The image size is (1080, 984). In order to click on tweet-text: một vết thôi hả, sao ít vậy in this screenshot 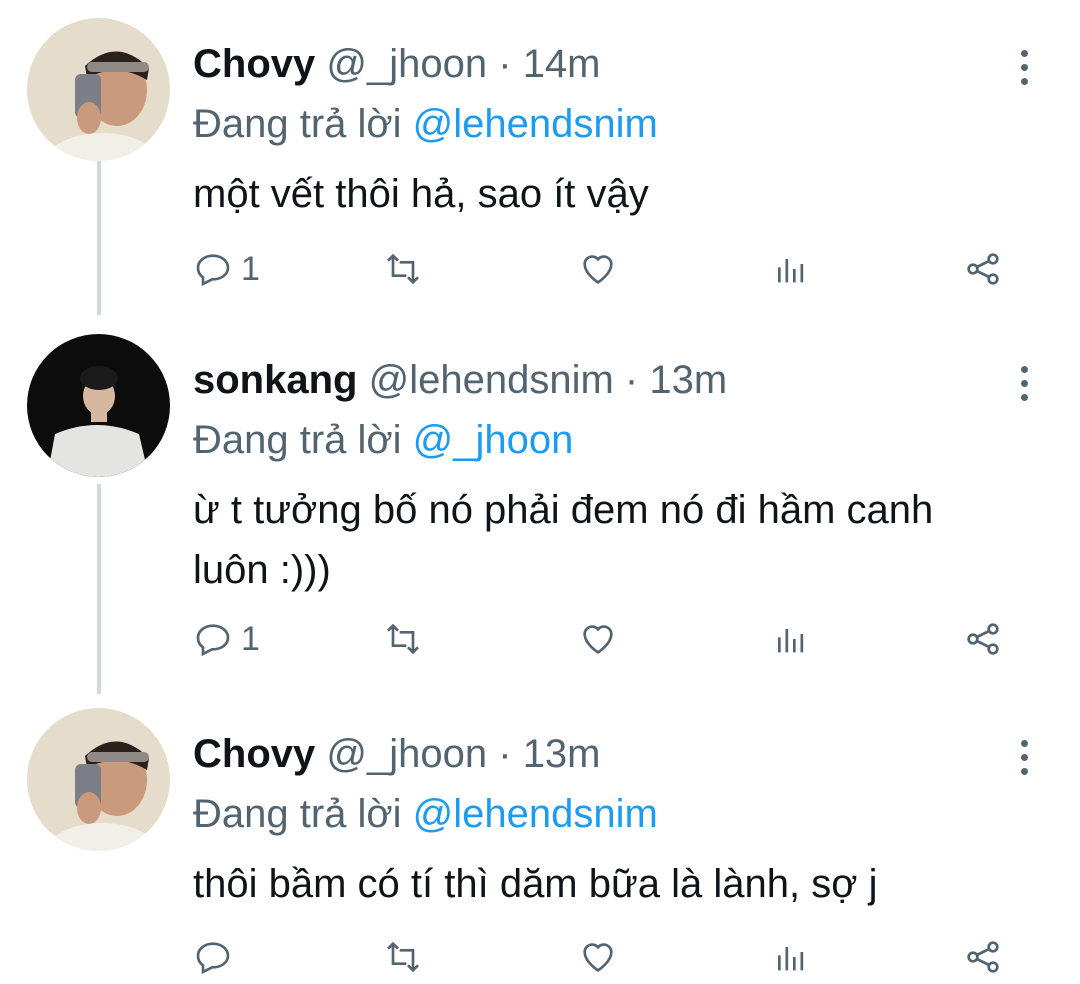, I will do `click(421, 194)`.